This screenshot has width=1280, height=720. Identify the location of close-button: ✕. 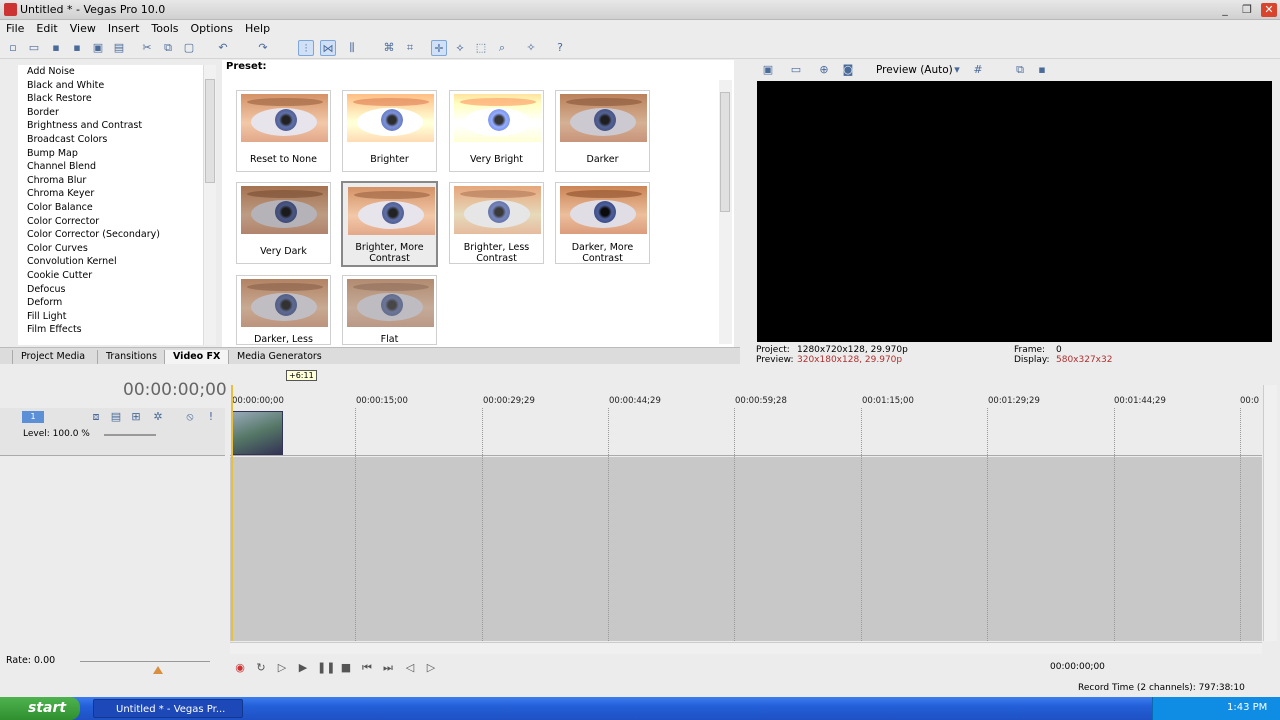
(1269, 10).